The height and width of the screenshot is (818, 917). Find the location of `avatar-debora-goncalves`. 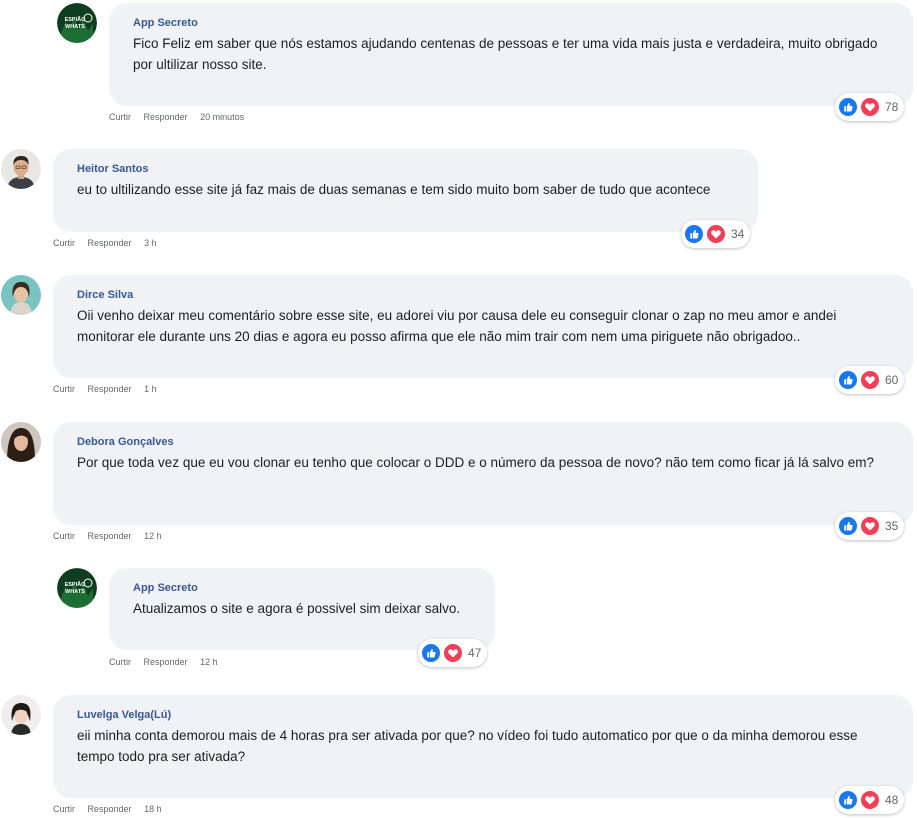

avatar-debora-goncalves is located at coordinates (21, 442).